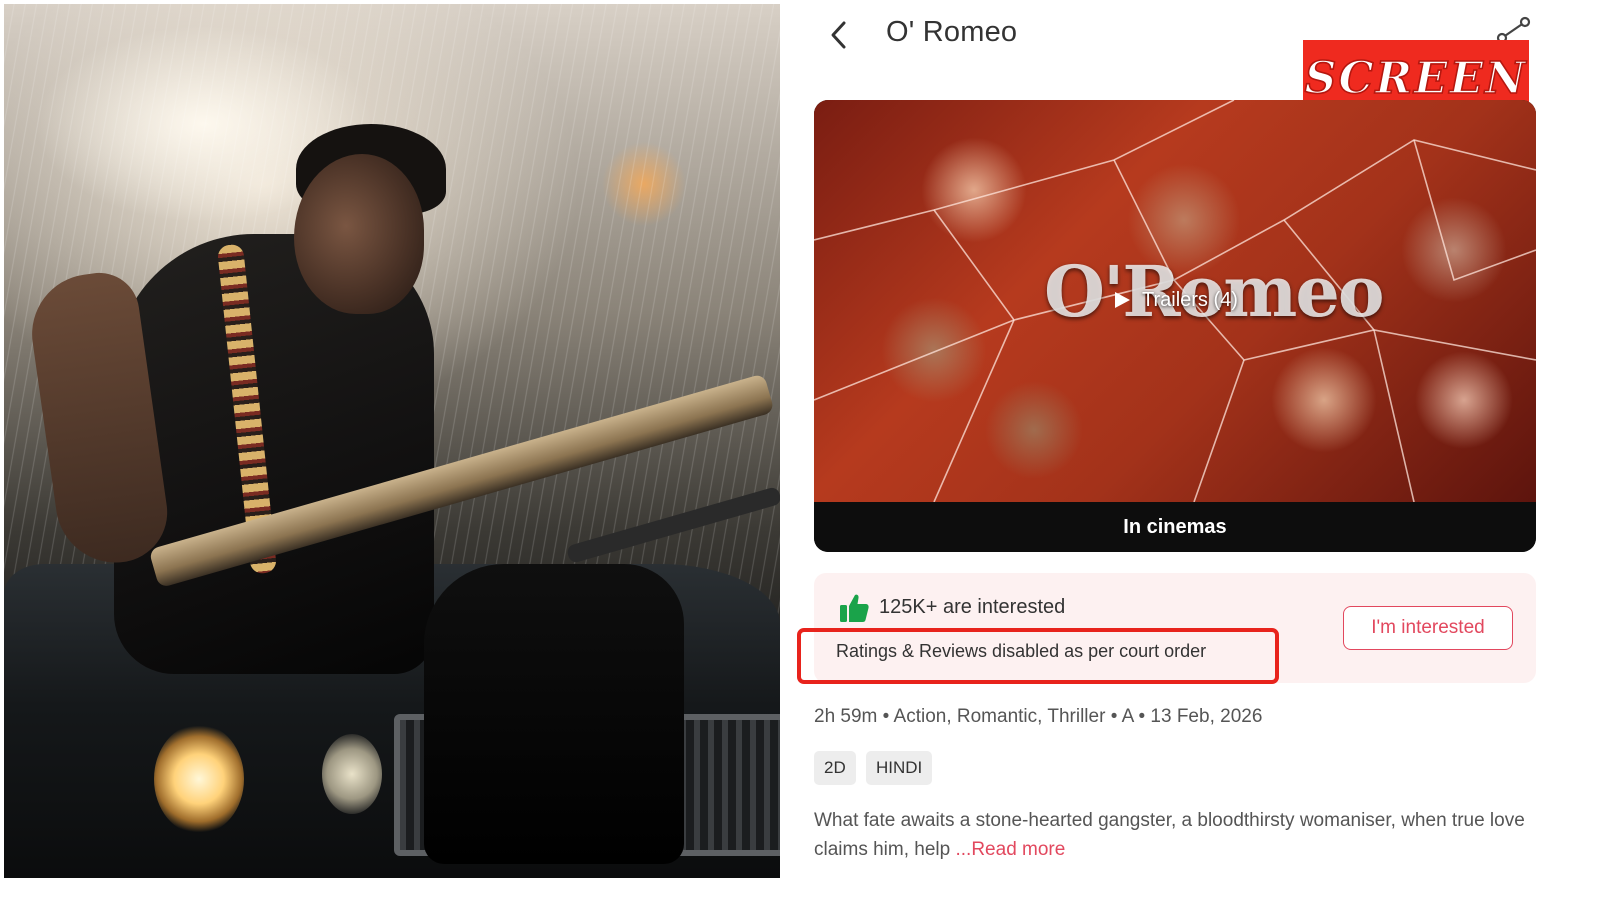  I want to click on page-title: O' Romeo, so click(952, 32).